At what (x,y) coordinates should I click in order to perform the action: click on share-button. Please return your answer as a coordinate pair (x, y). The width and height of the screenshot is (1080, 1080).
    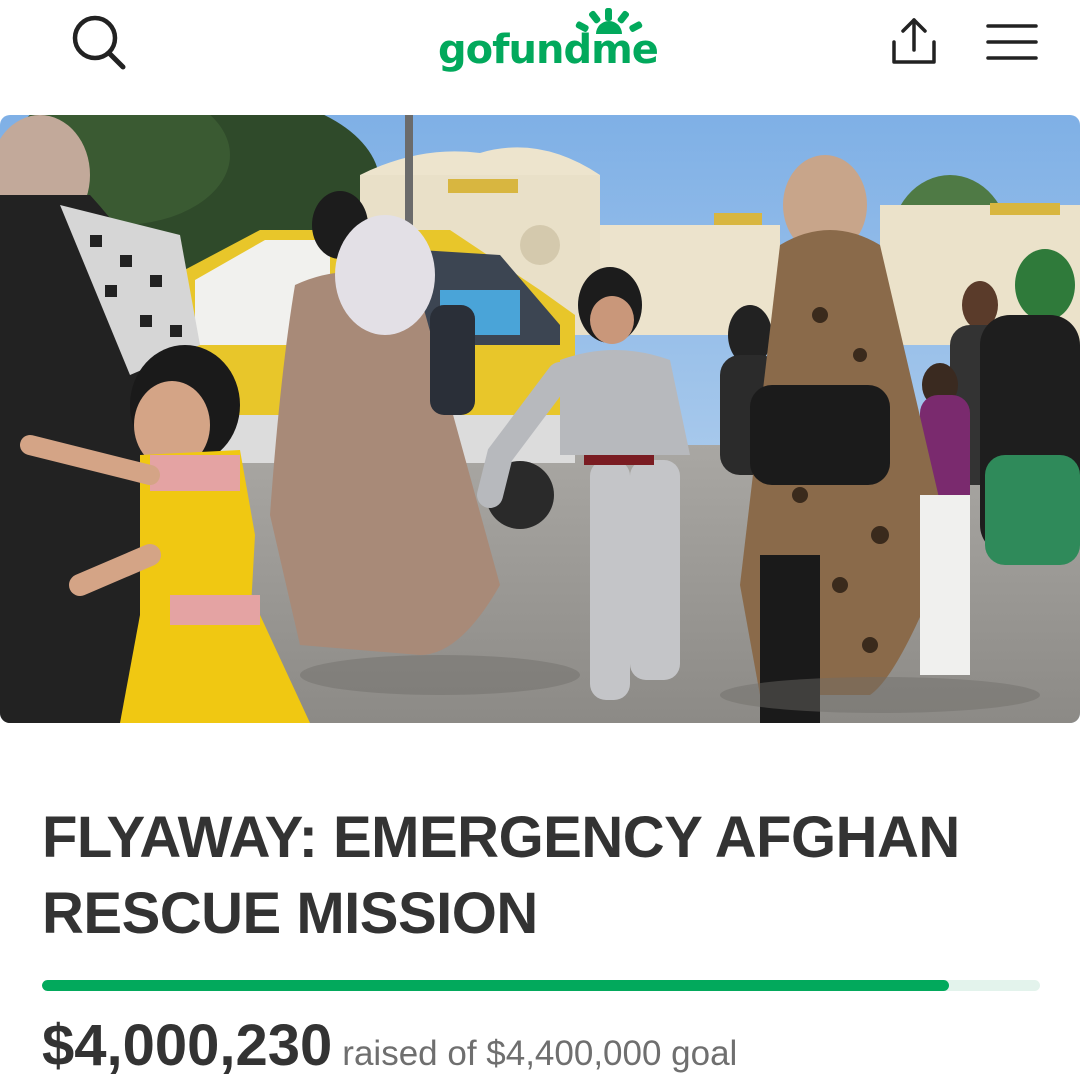
    Looking at the image, I should click on (914, 42).